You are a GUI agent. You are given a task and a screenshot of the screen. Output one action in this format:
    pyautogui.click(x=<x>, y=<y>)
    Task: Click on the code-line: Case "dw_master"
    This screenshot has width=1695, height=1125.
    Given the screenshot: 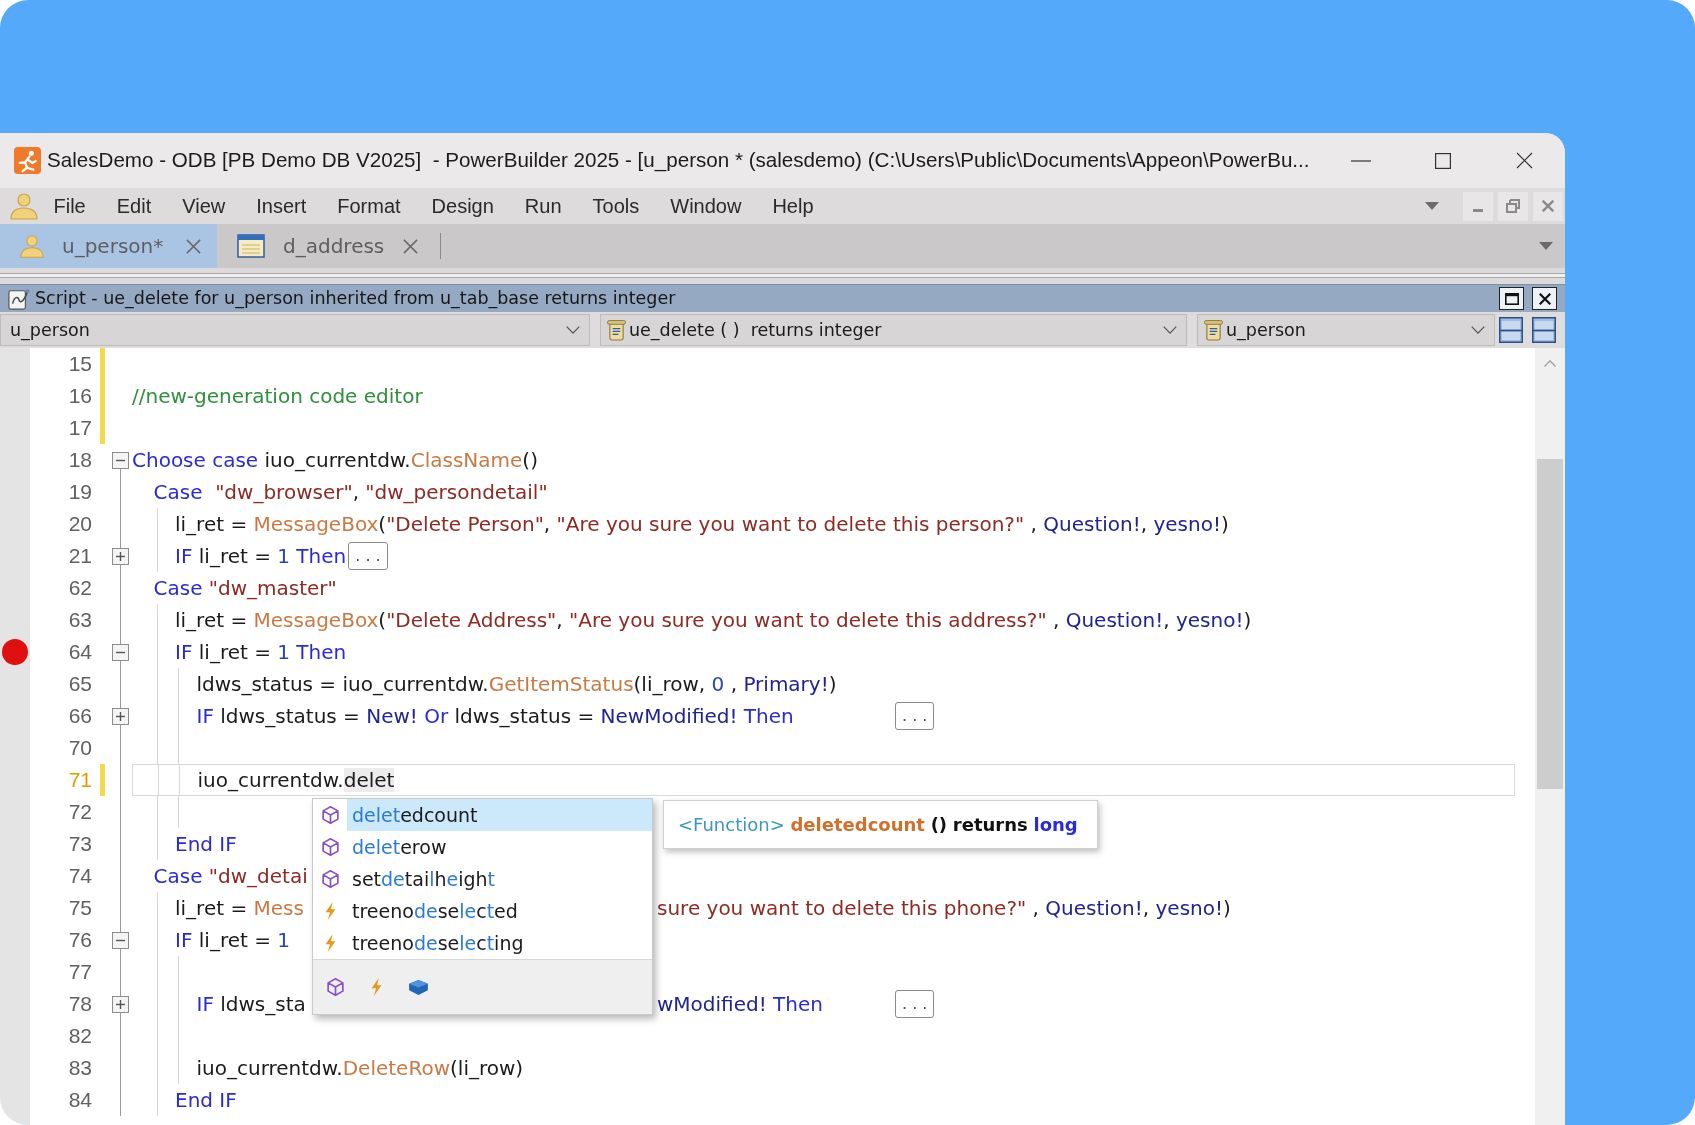 What is the action you would take?
    pyautogui.click(x=245, y=588)
    